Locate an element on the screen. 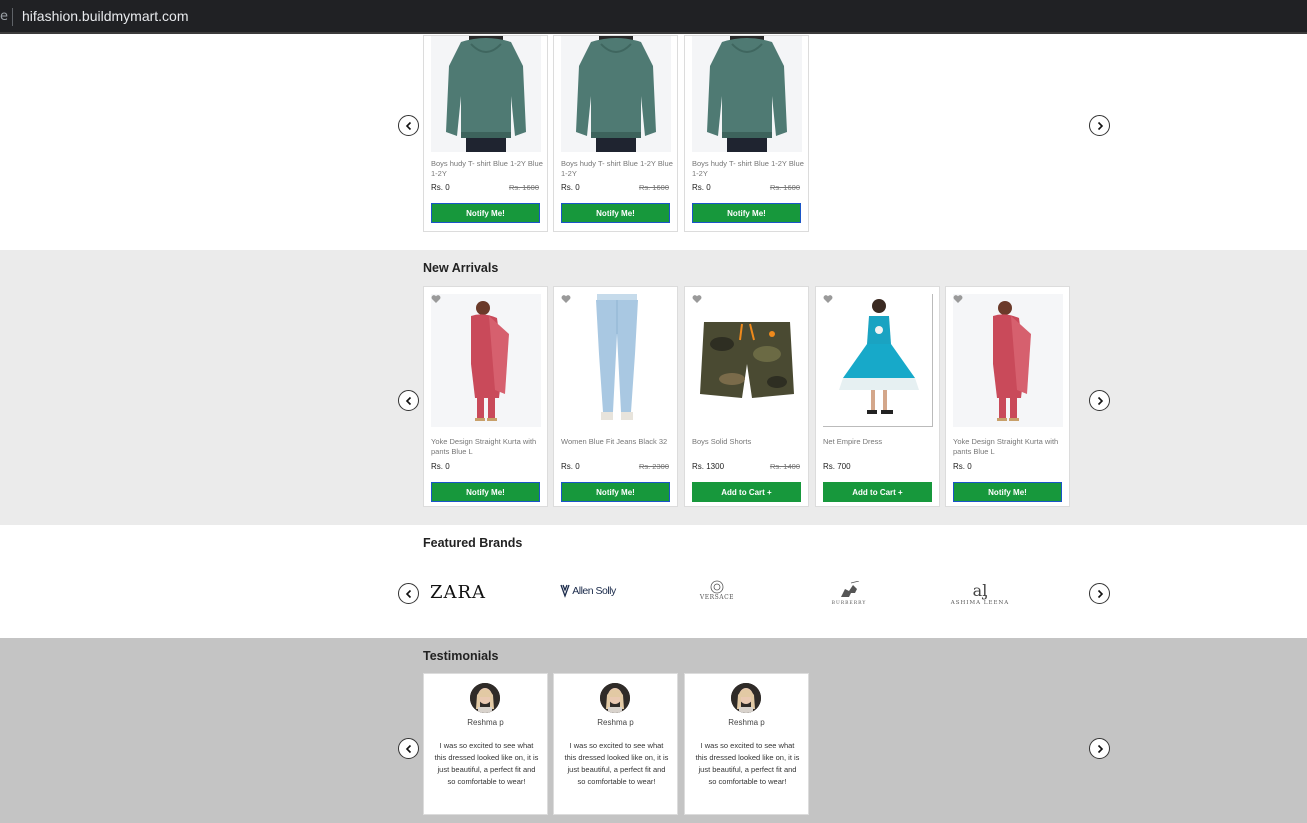  brand-logo-ashima-leena: aᶅ ASHIMA LEENA is located at coordinates (980, 594).